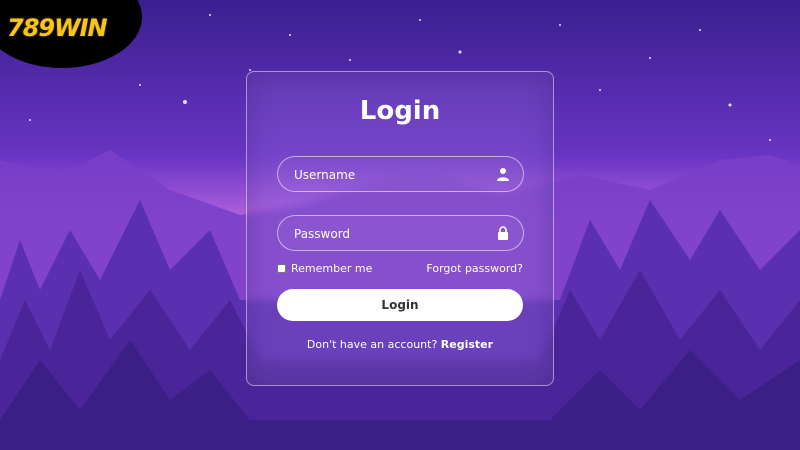  I want to click on register-prompt: Don't have an account? Register, so click(400, 344).